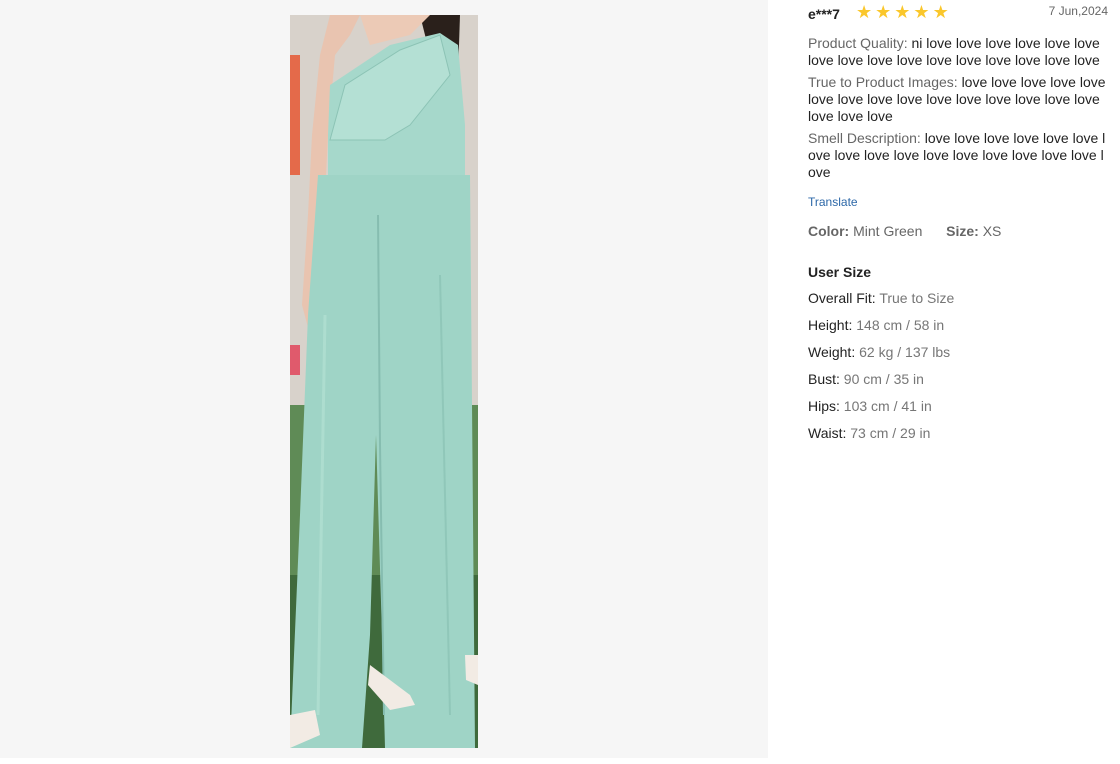 Image resolution: width=1120 pixels, height=764 pixels. I want to click on size-row-label: Overall Fit:, so click(842, 298).